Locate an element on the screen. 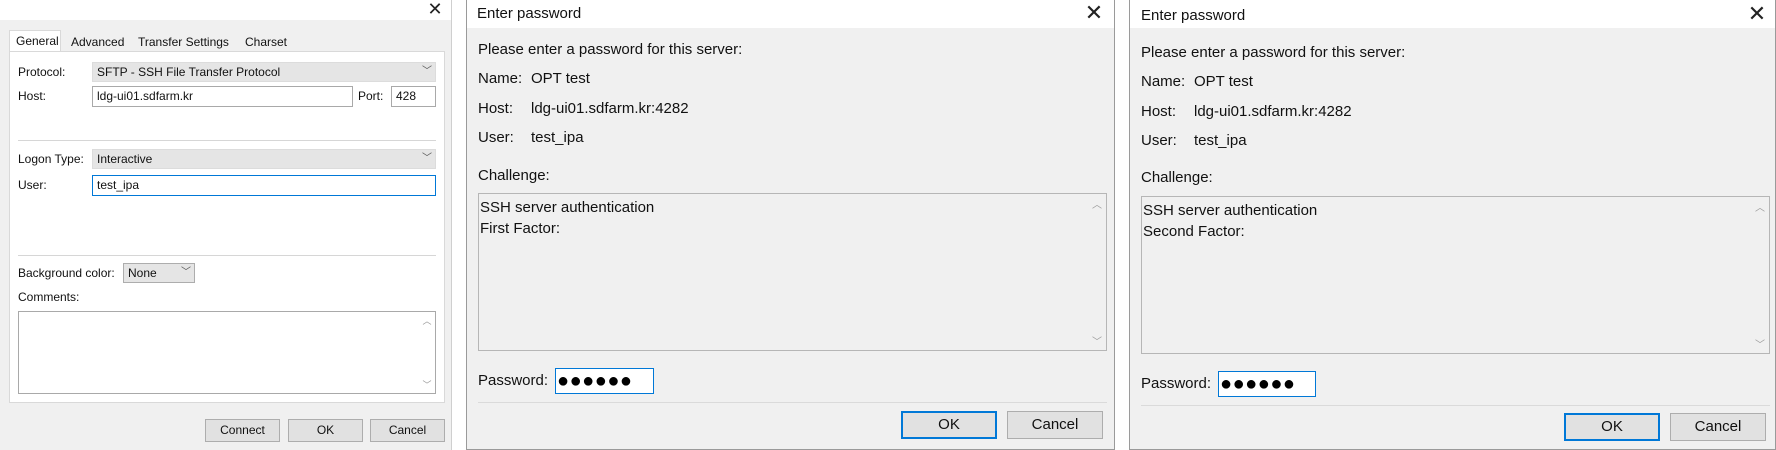  background-color-value: None is located at coordinates (142, 273).